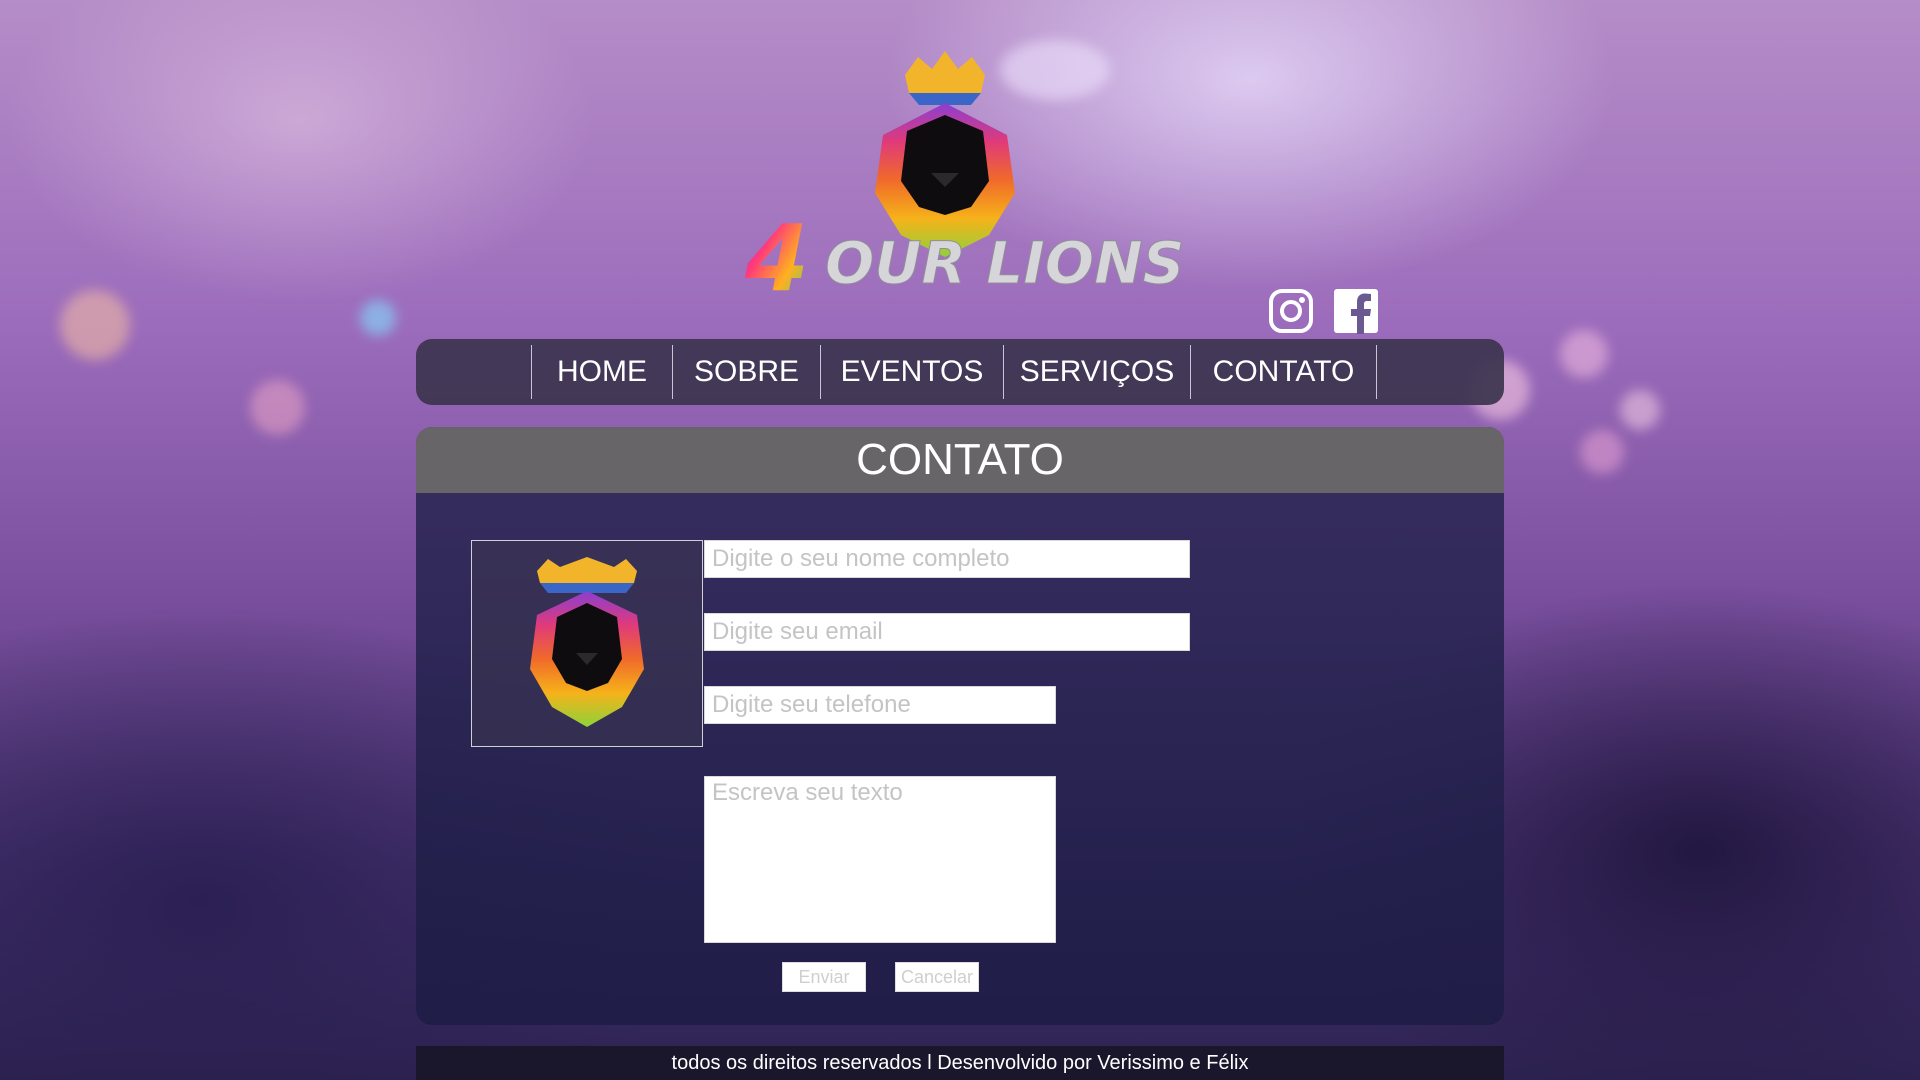 Image resolution: width=1920 pixels, height=1080 pixels. Describe the element at coordinates (964, 181) in the screenshot. I see `lion-logo-icon: 4 OUR LIONS` at that location.